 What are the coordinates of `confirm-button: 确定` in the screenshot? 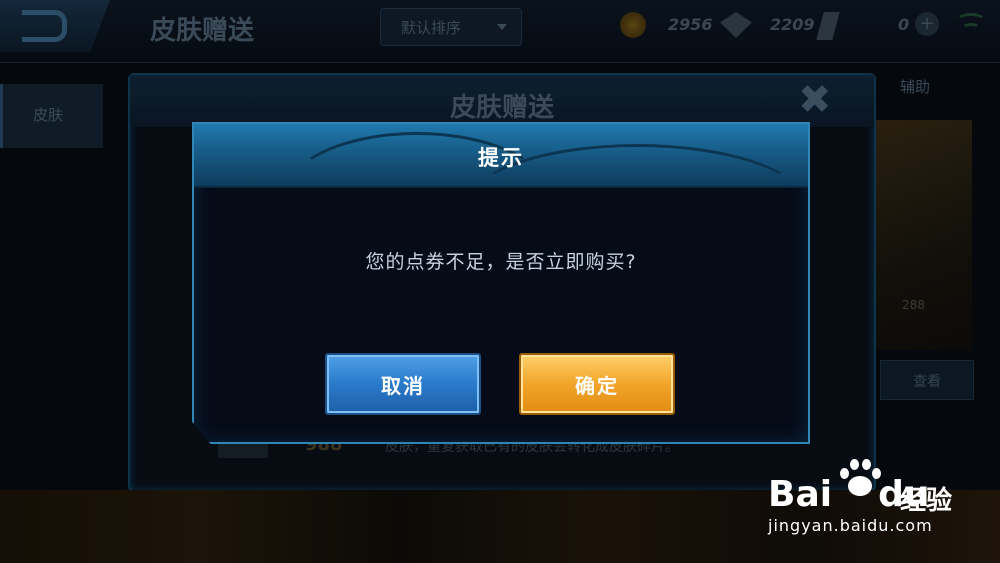 It's located at (597, 384).